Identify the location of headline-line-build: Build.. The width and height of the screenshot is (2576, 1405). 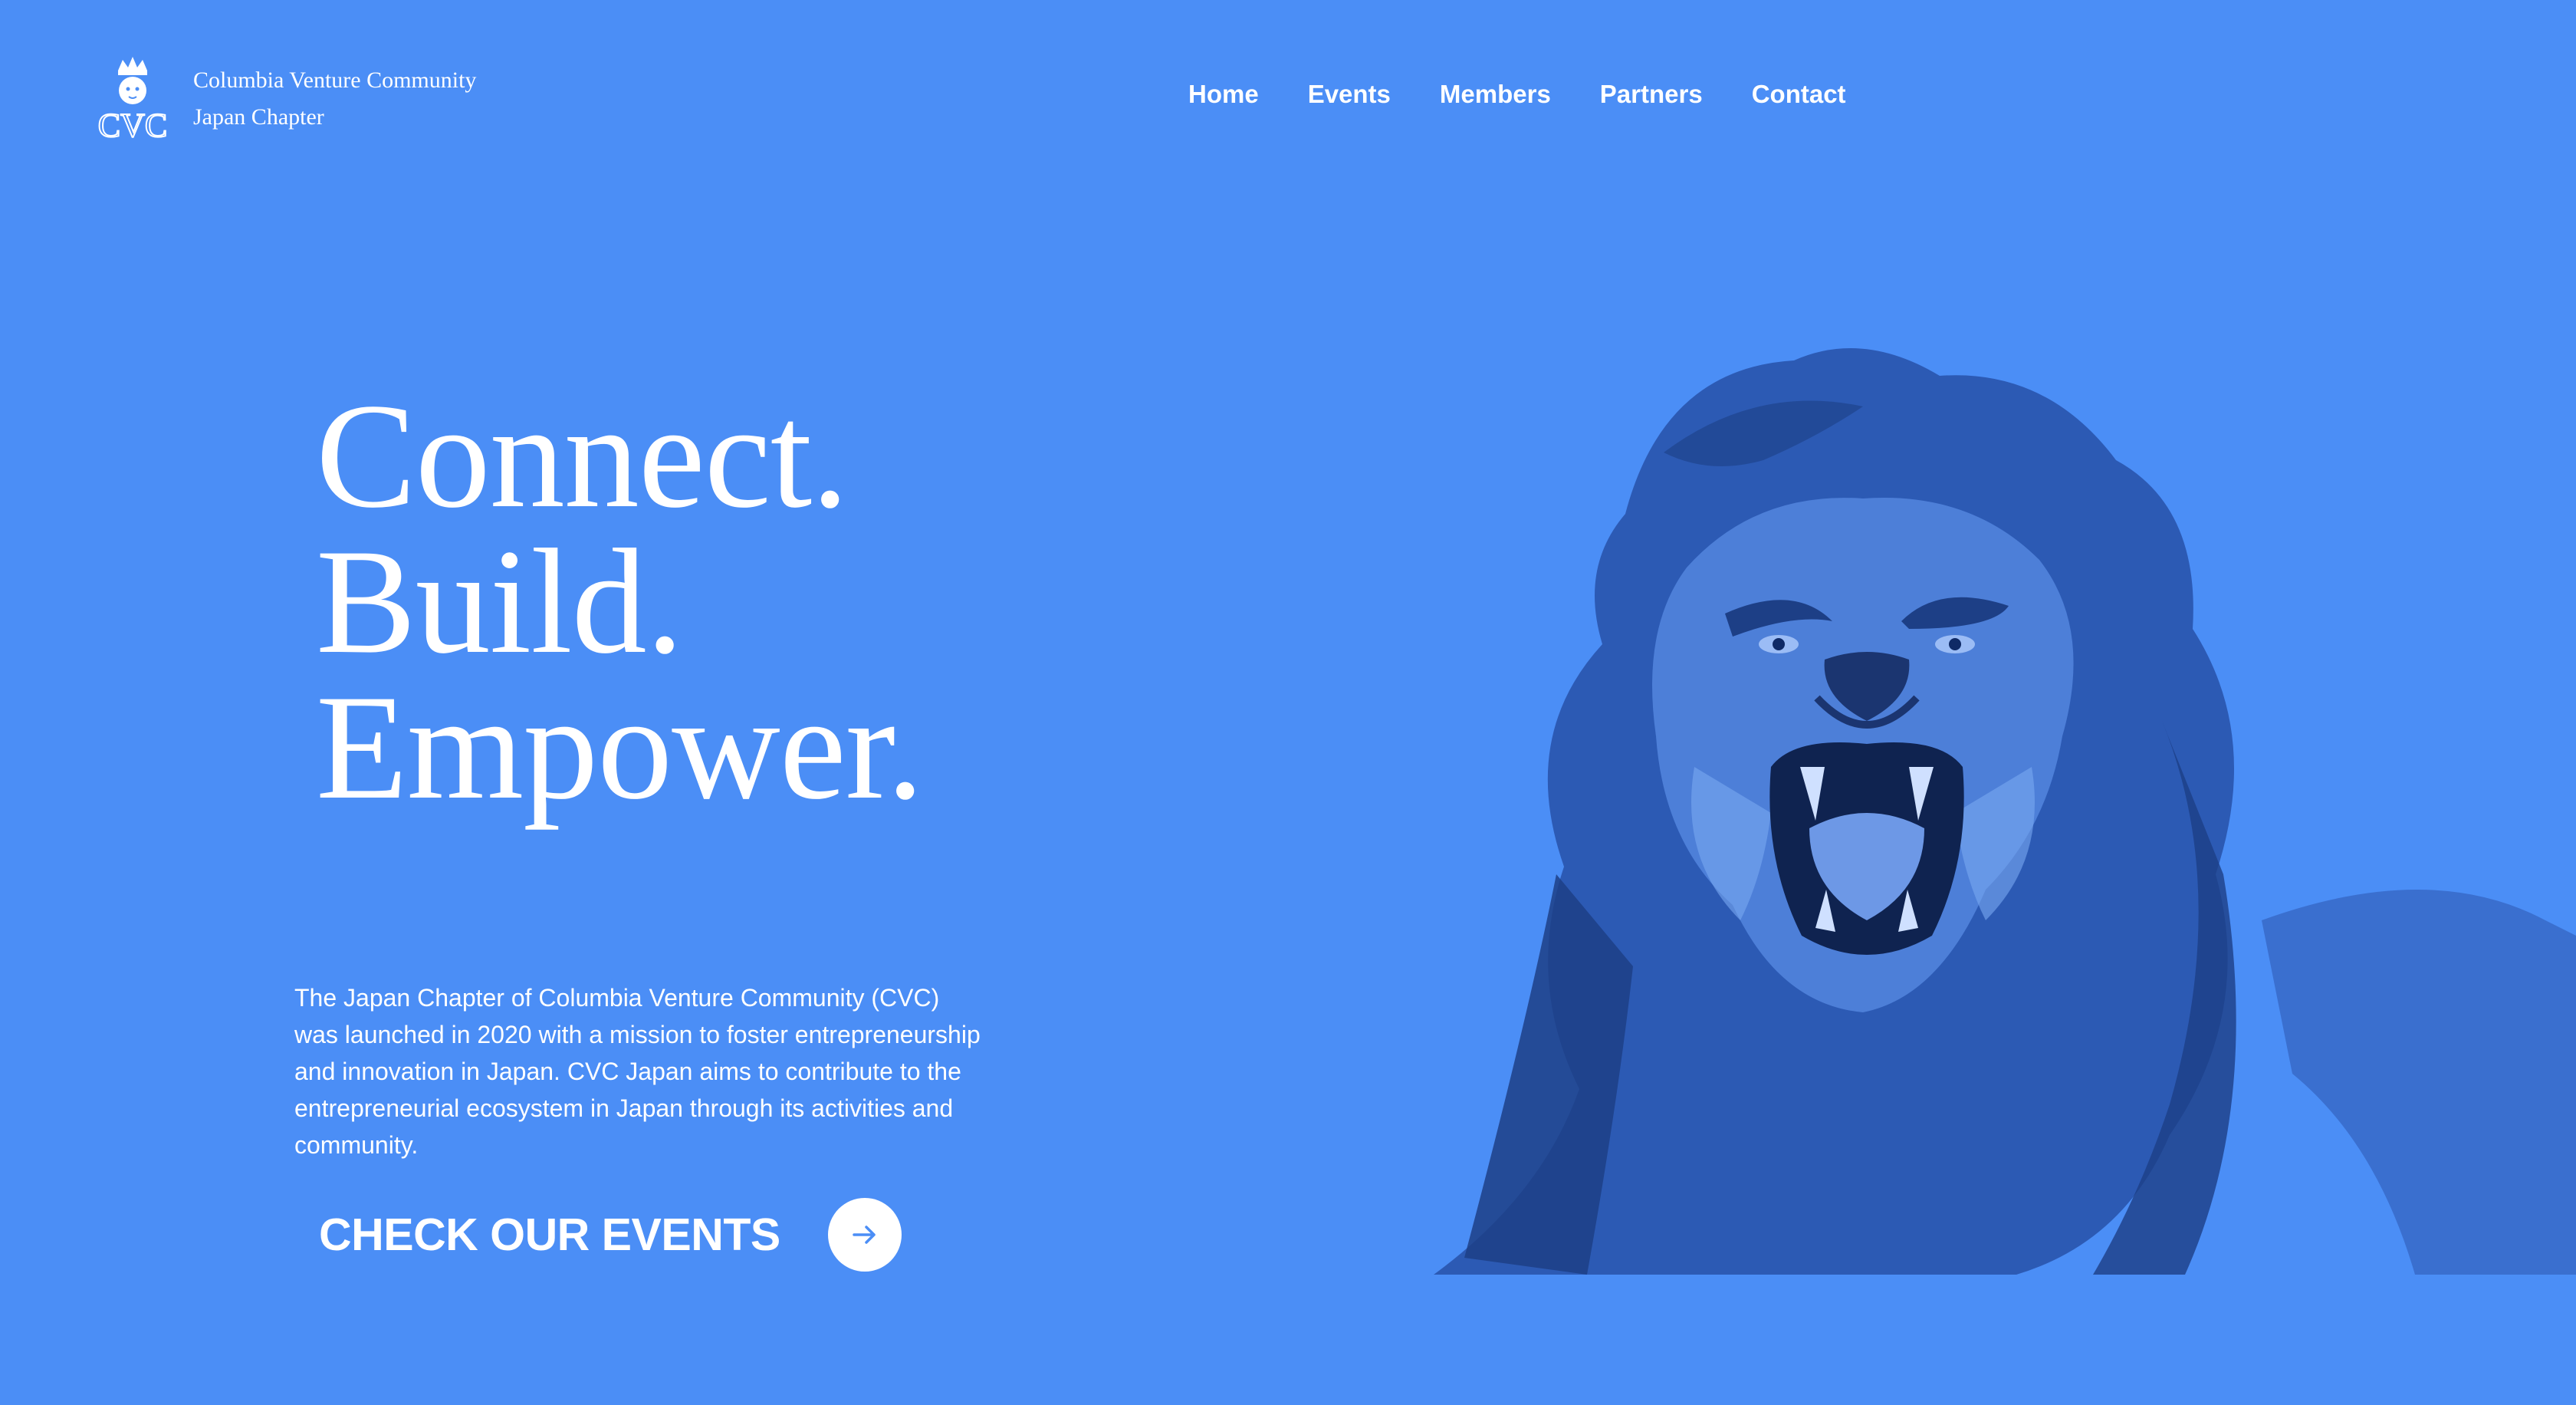
(500, 602).